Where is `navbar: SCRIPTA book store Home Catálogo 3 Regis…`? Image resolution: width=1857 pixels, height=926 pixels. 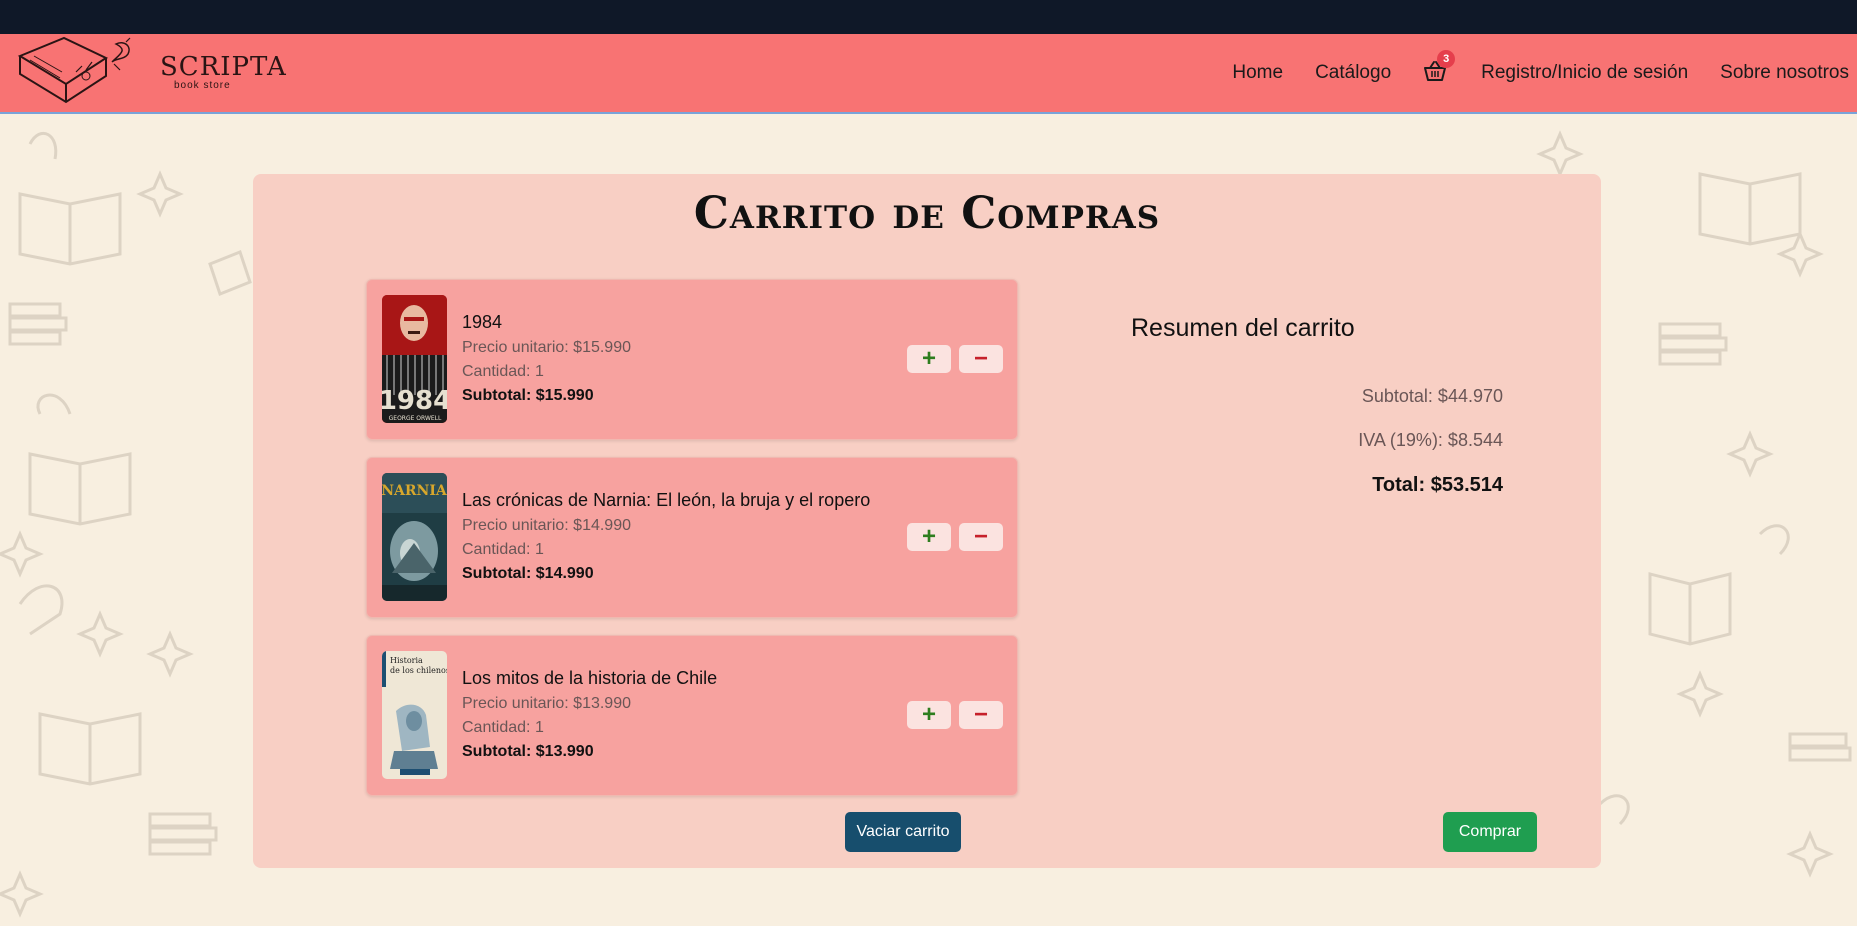 navbar: SCRIPTA book store Home Catálogo 3 Regis… is located at coordinates (928, 74).